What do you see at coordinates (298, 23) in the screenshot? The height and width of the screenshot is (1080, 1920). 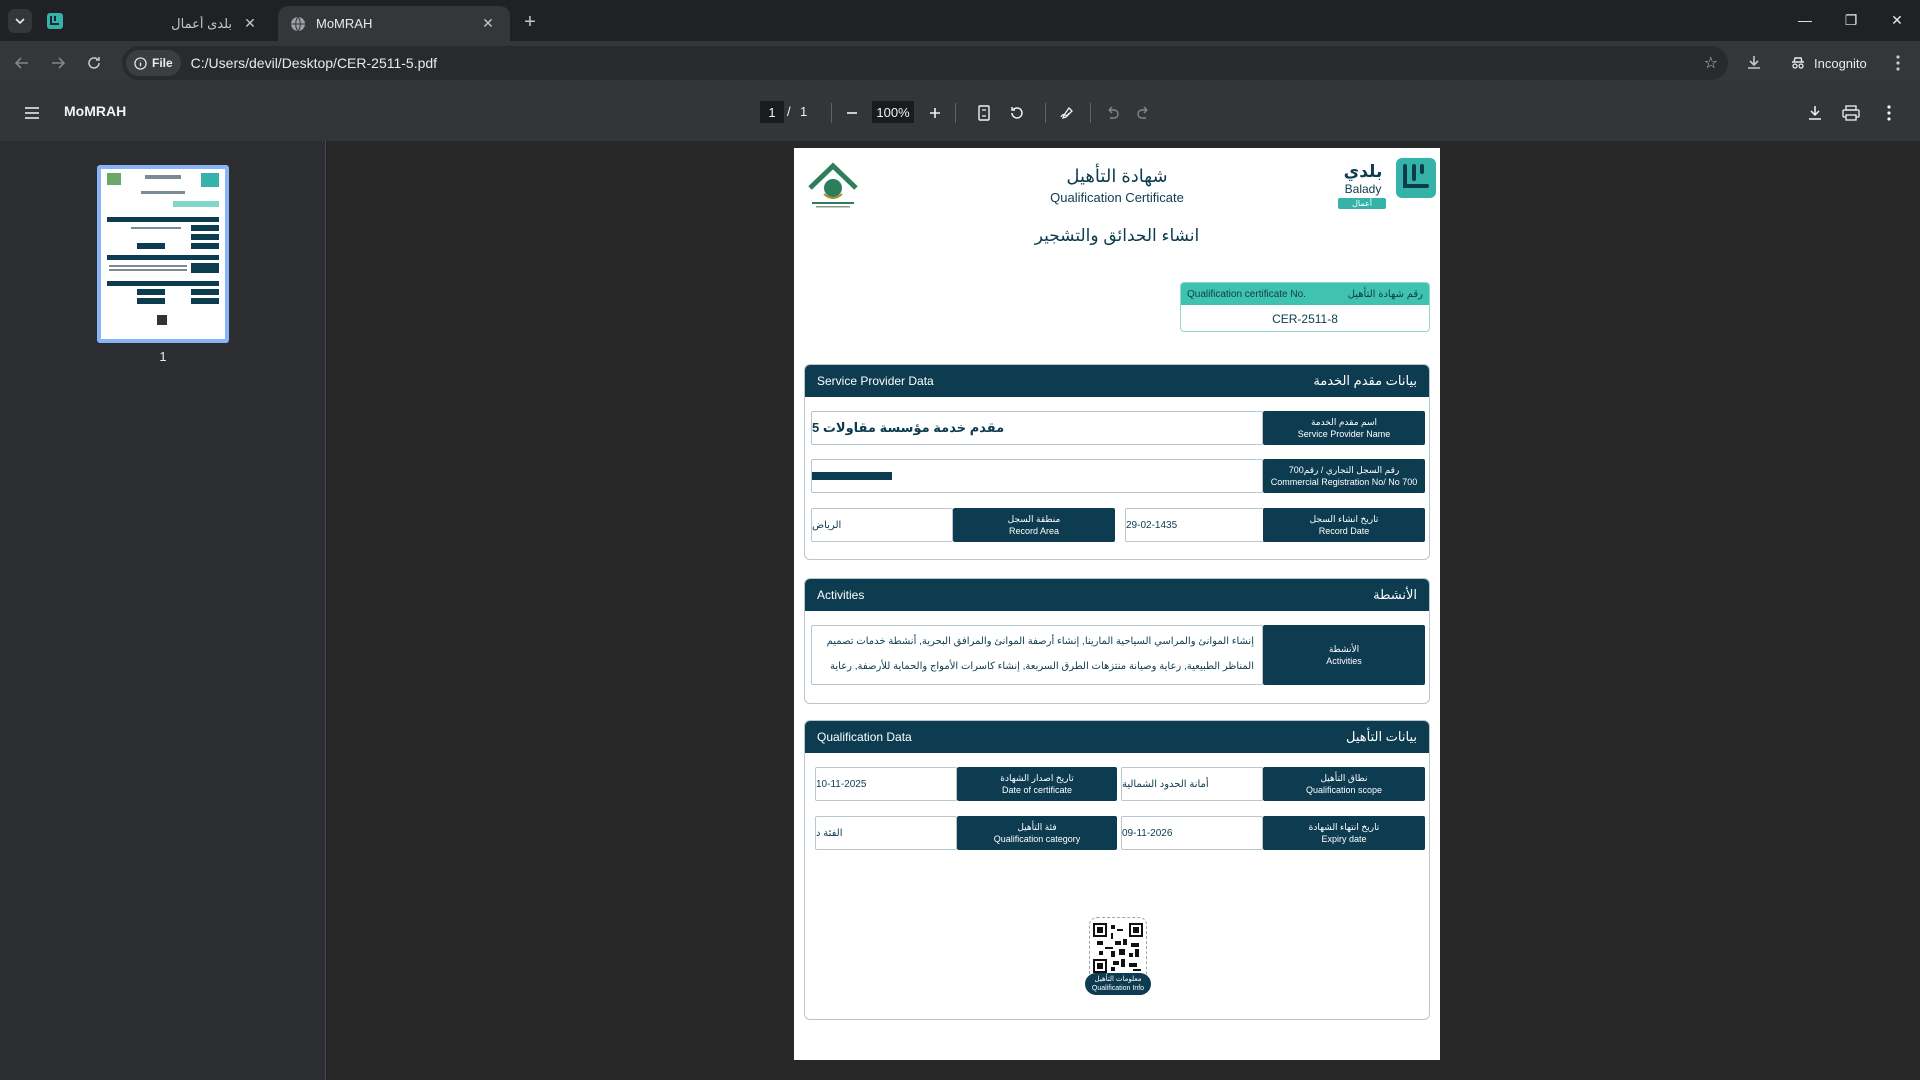 I see `globe-icon` at bounding box center [298, 23].